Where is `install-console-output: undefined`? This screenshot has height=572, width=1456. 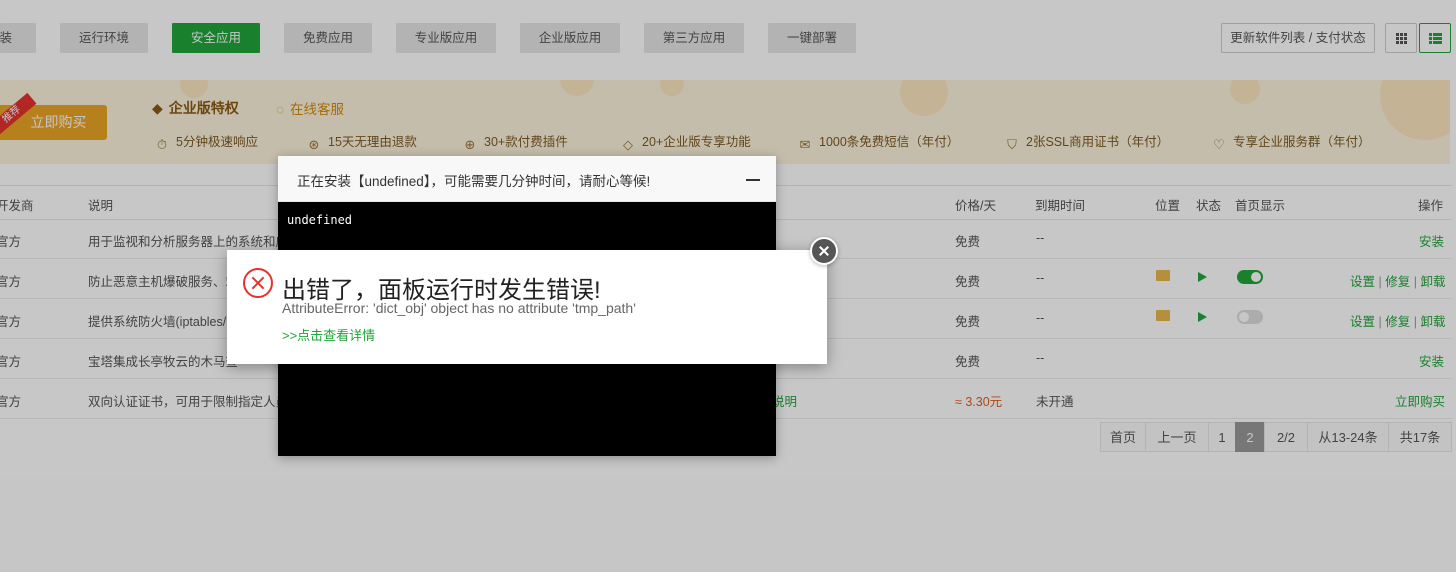
install-console-output: undefined is located at coordinates (320, 220).